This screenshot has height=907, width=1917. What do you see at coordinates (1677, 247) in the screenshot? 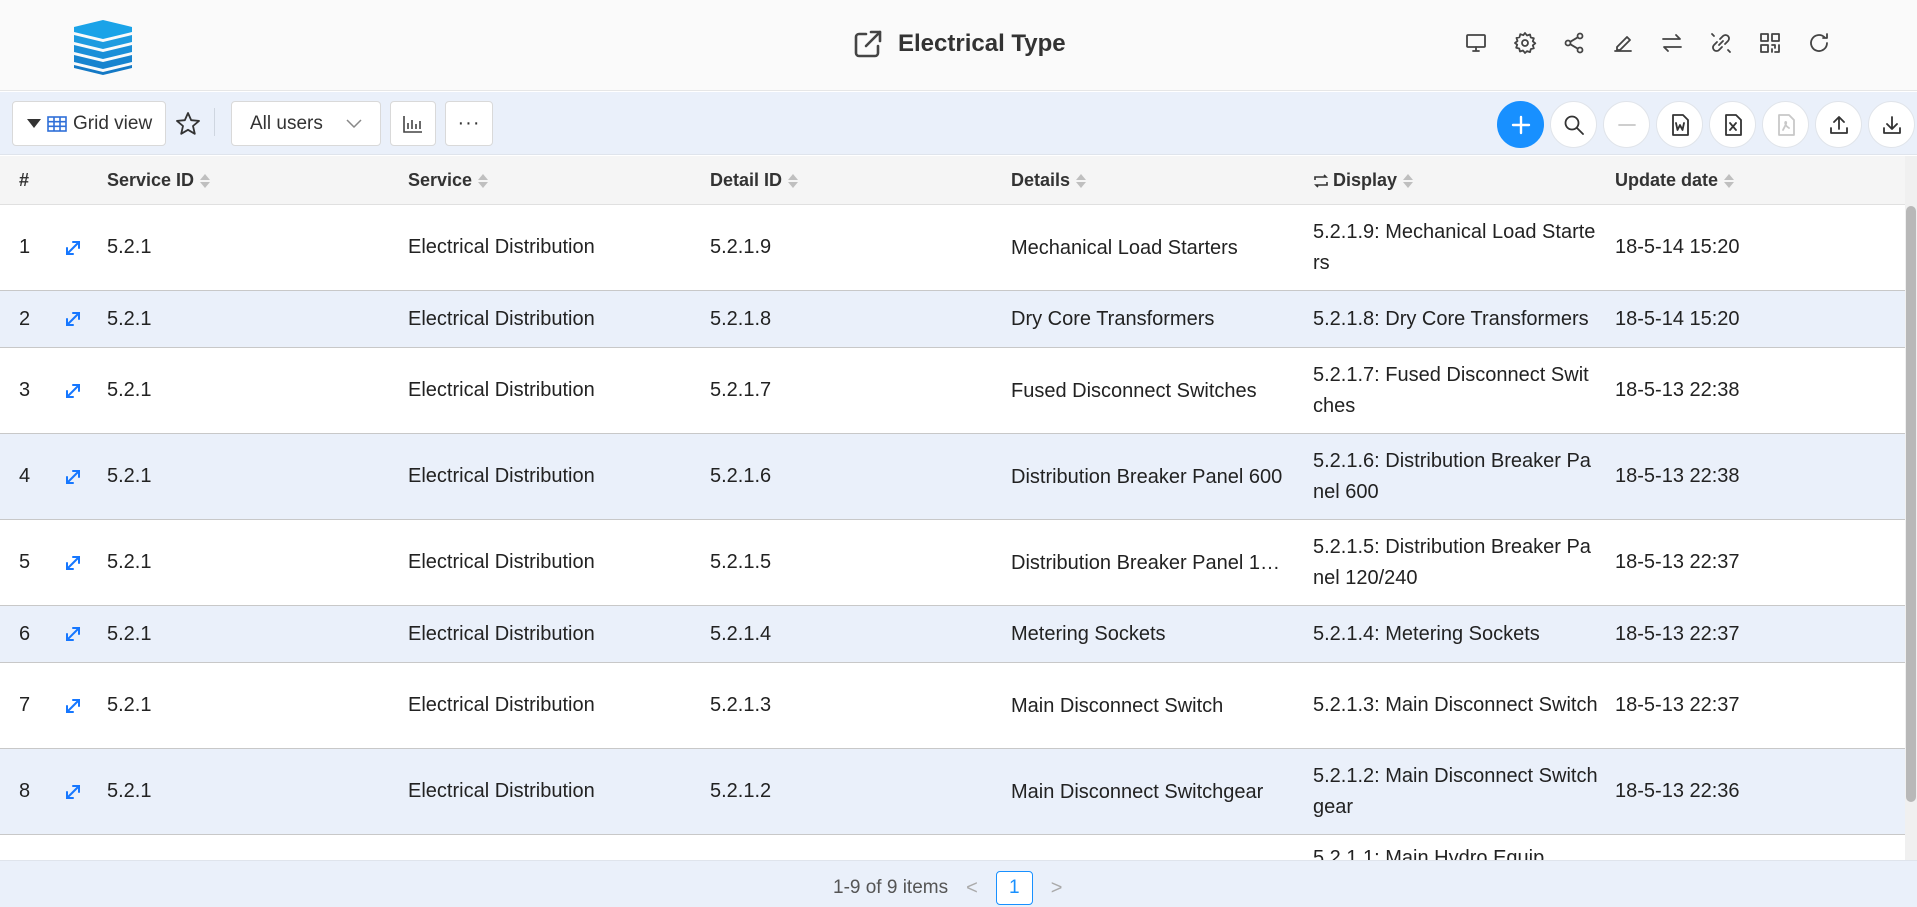
I see `cell-update-date: 18-5-14 15:20` at bounding box center [1677, 247].